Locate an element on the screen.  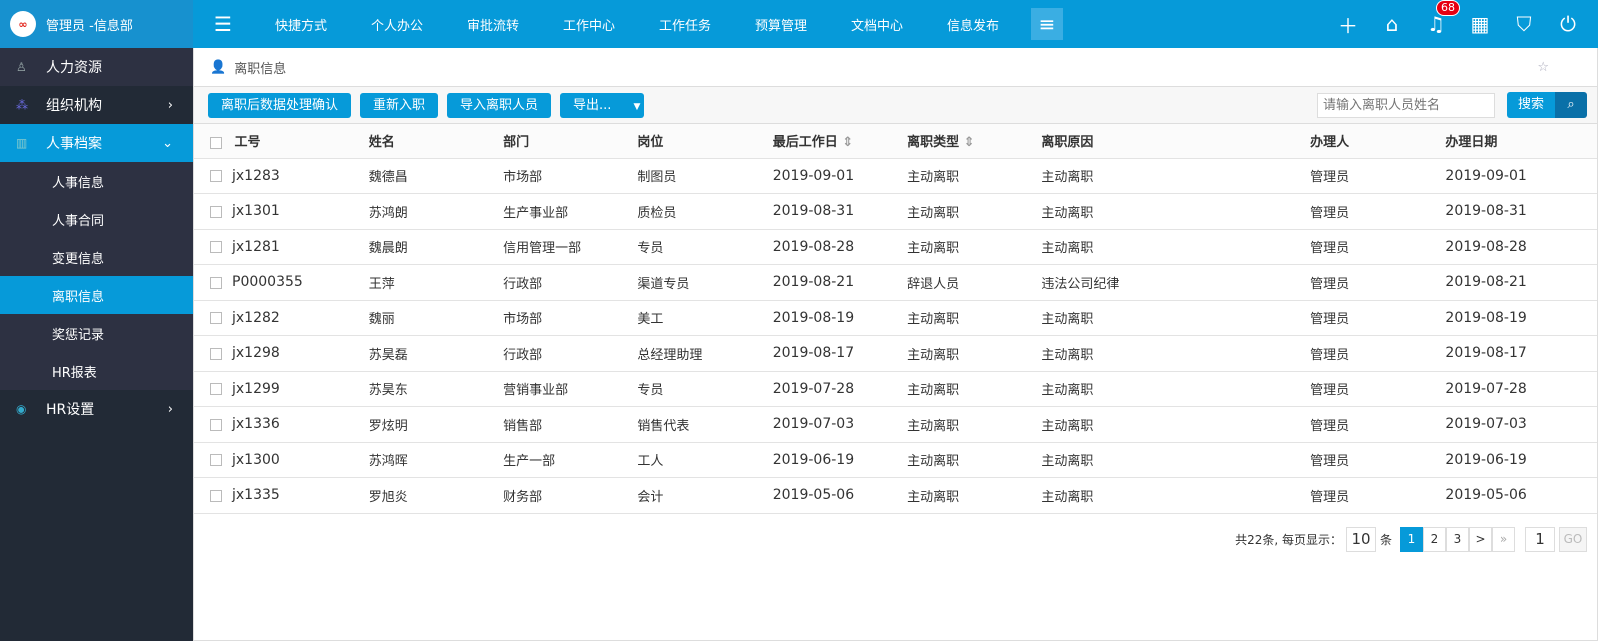
more-menu-icon: ≡ is located at coordinates (1047, 24).